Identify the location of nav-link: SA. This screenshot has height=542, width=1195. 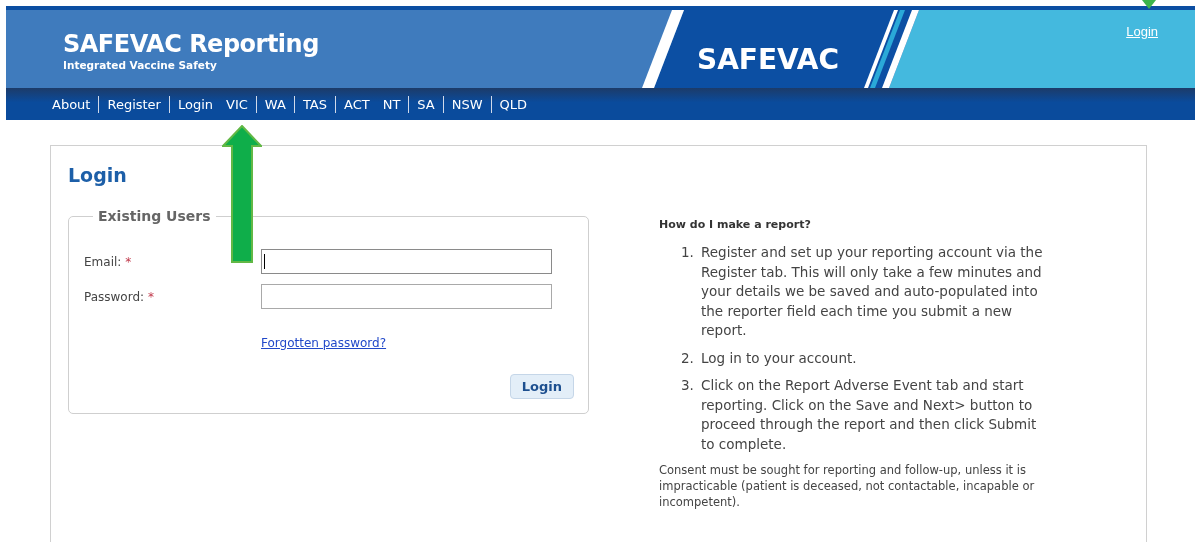
(426, 104).